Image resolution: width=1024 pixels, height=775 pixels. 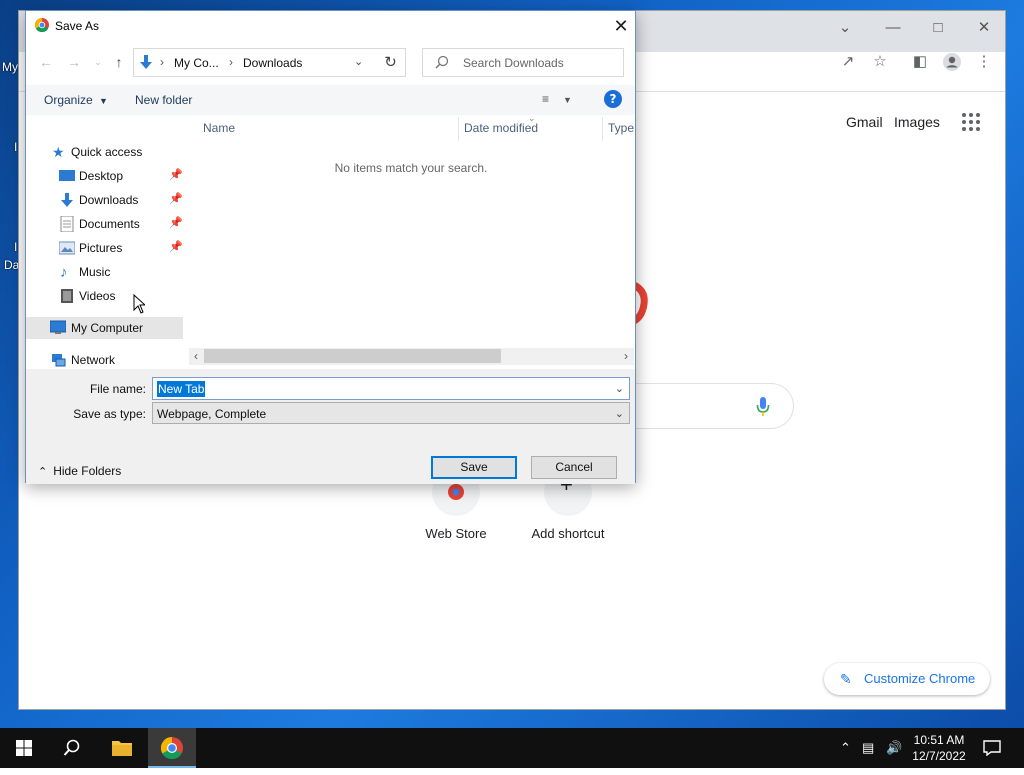 What do you see at coordinates (894, 748) in the screenshot?
I see `volume-icon: 🔊` at bounding box center [894, 748].